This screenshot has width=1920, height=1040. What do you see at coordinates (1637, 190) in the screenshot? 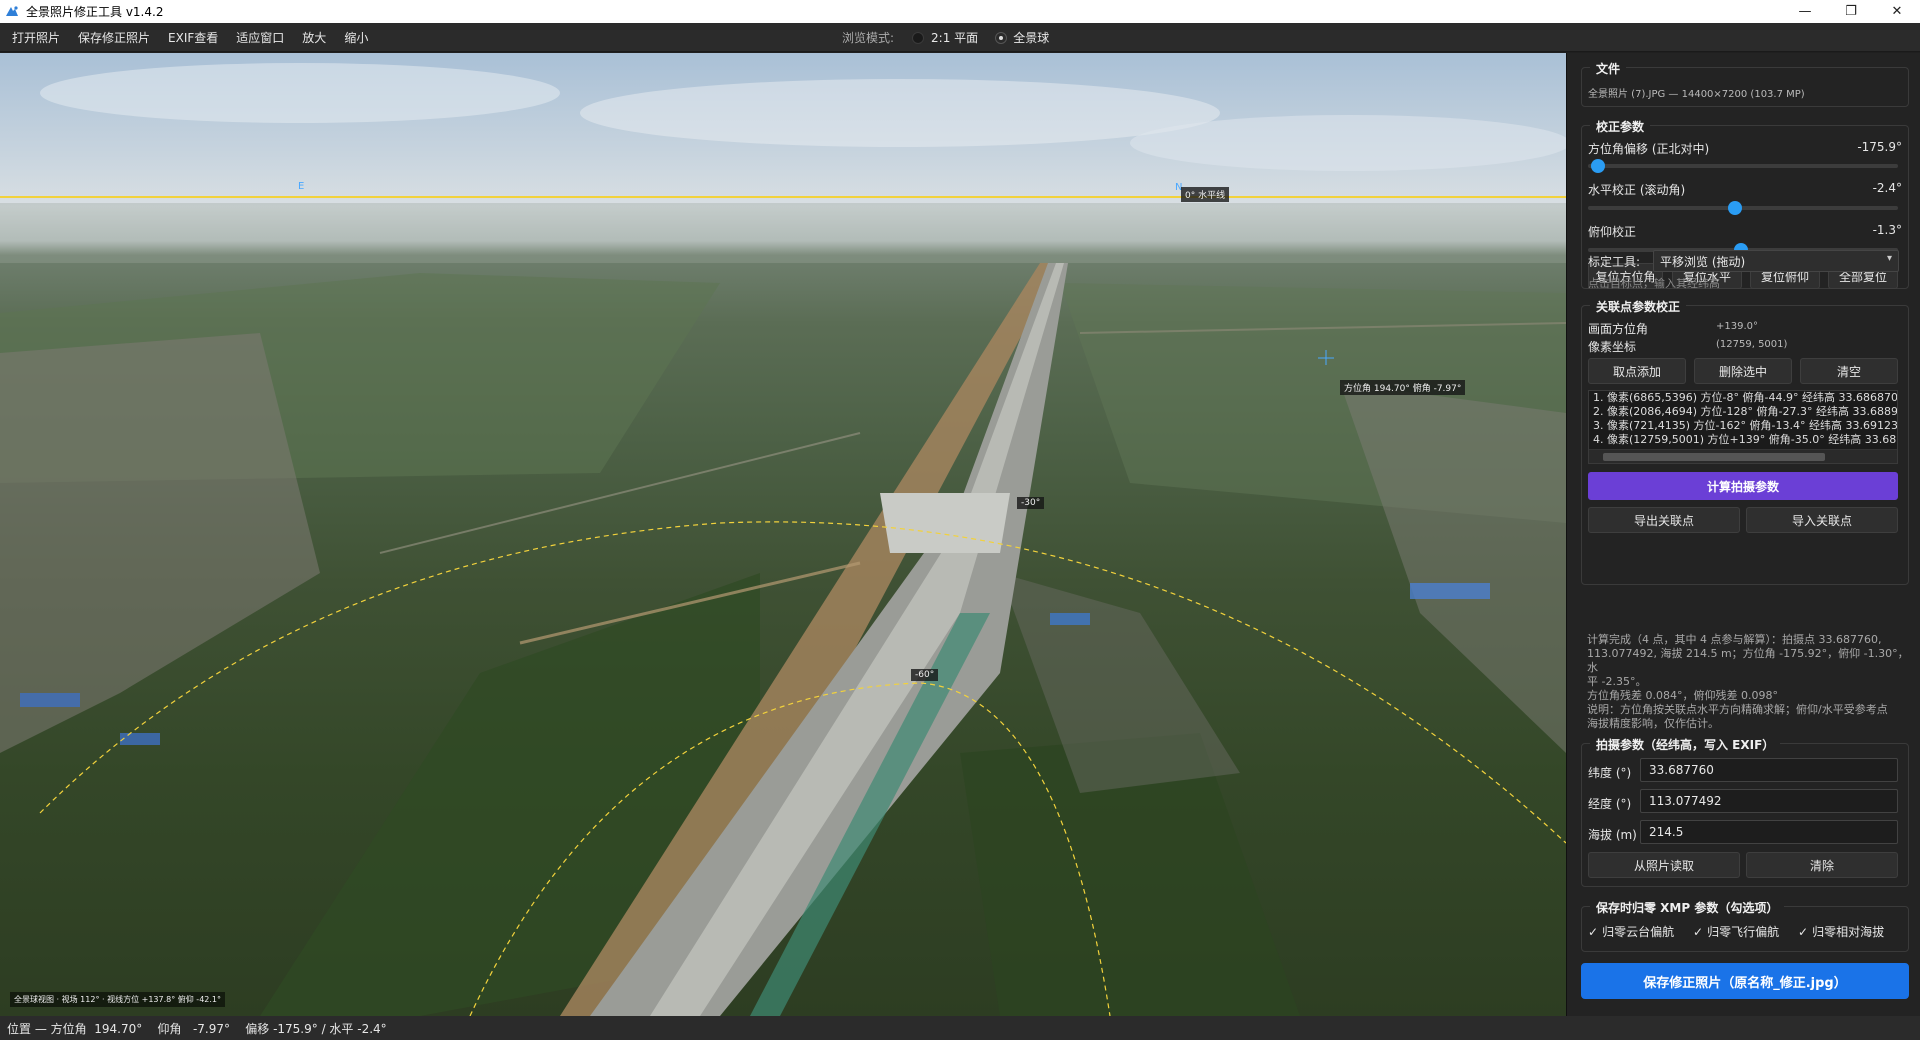
I see `roll-label: 水平校正 (滚动角)` at bounding box center [1637, 190].